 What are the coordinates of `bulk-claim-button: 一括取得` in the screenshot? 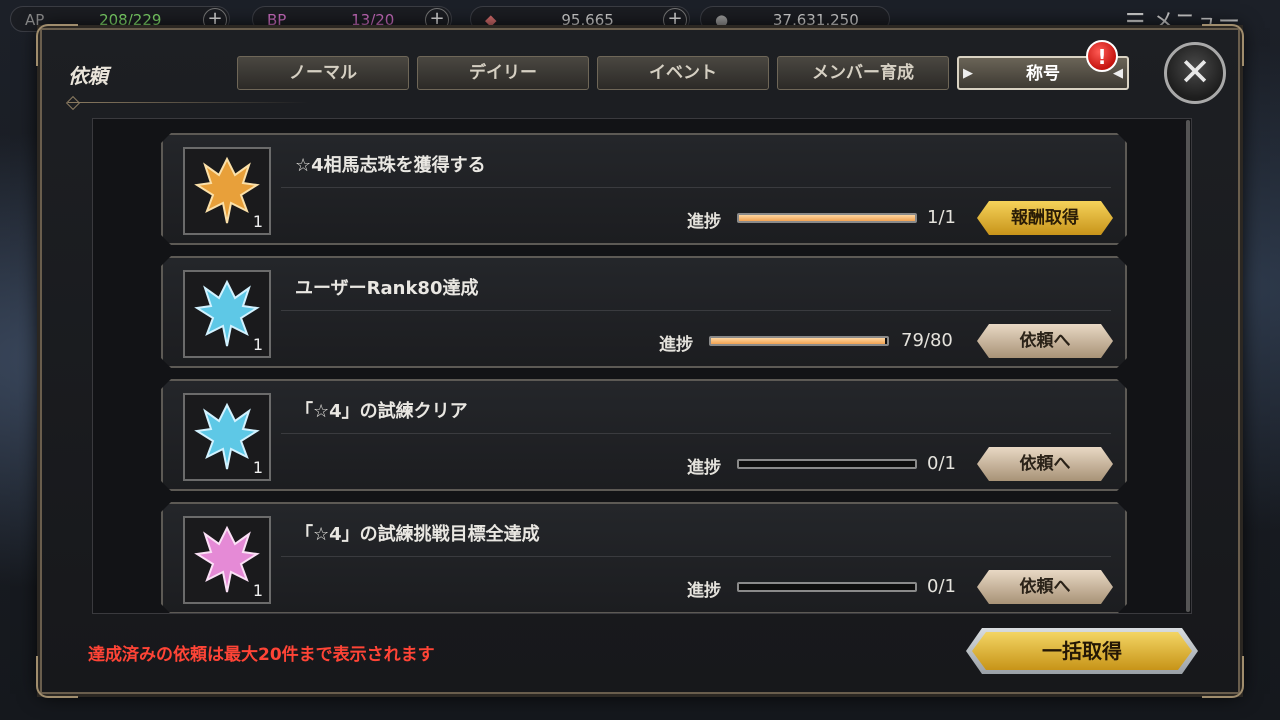 It's located at (1082, 651).